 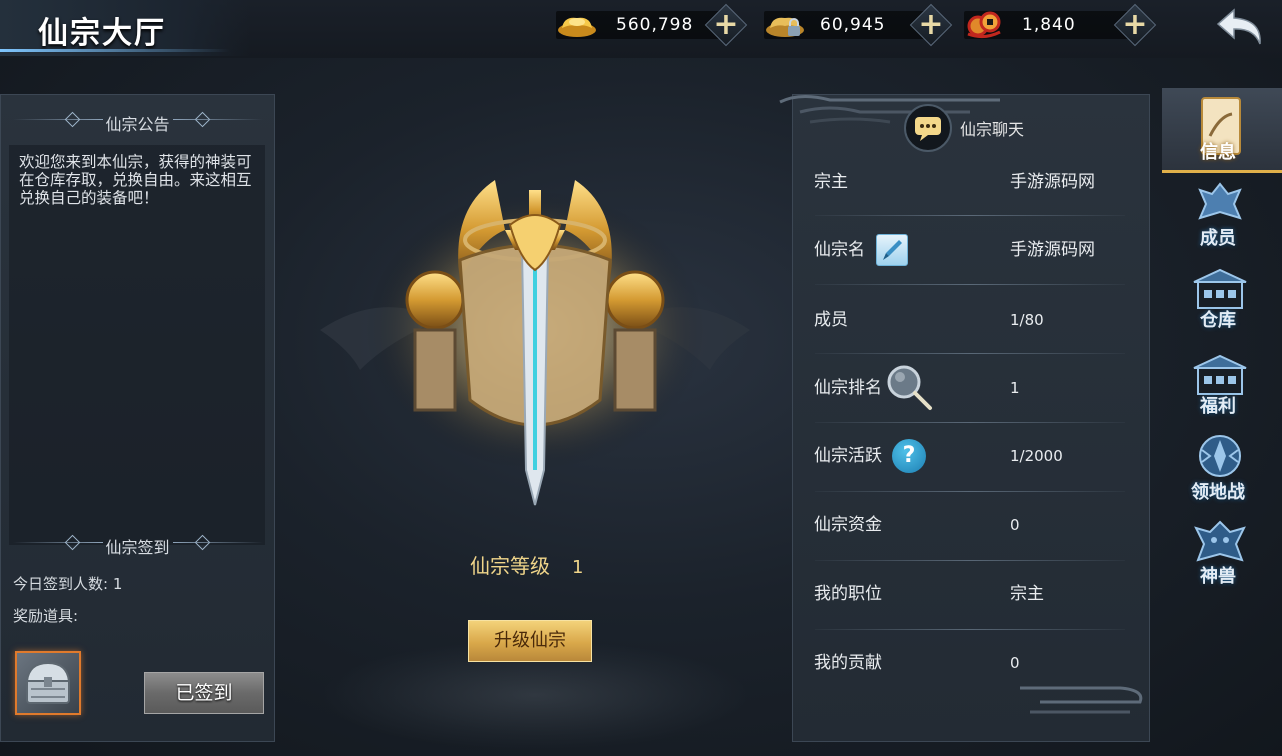 I want to click on currency-gold: 560,798, so click(x=641, y=25).